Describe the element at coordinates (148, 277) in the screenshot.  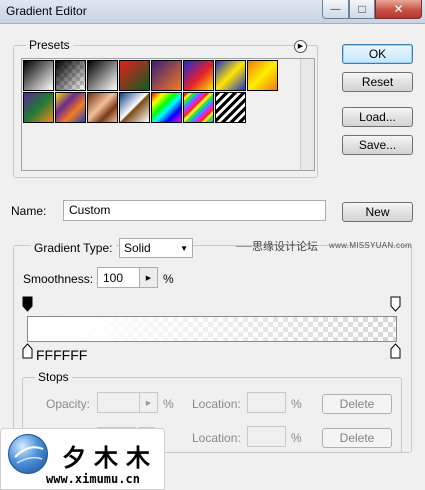
I see `smoothness-arrow-button: ▶` at that location.